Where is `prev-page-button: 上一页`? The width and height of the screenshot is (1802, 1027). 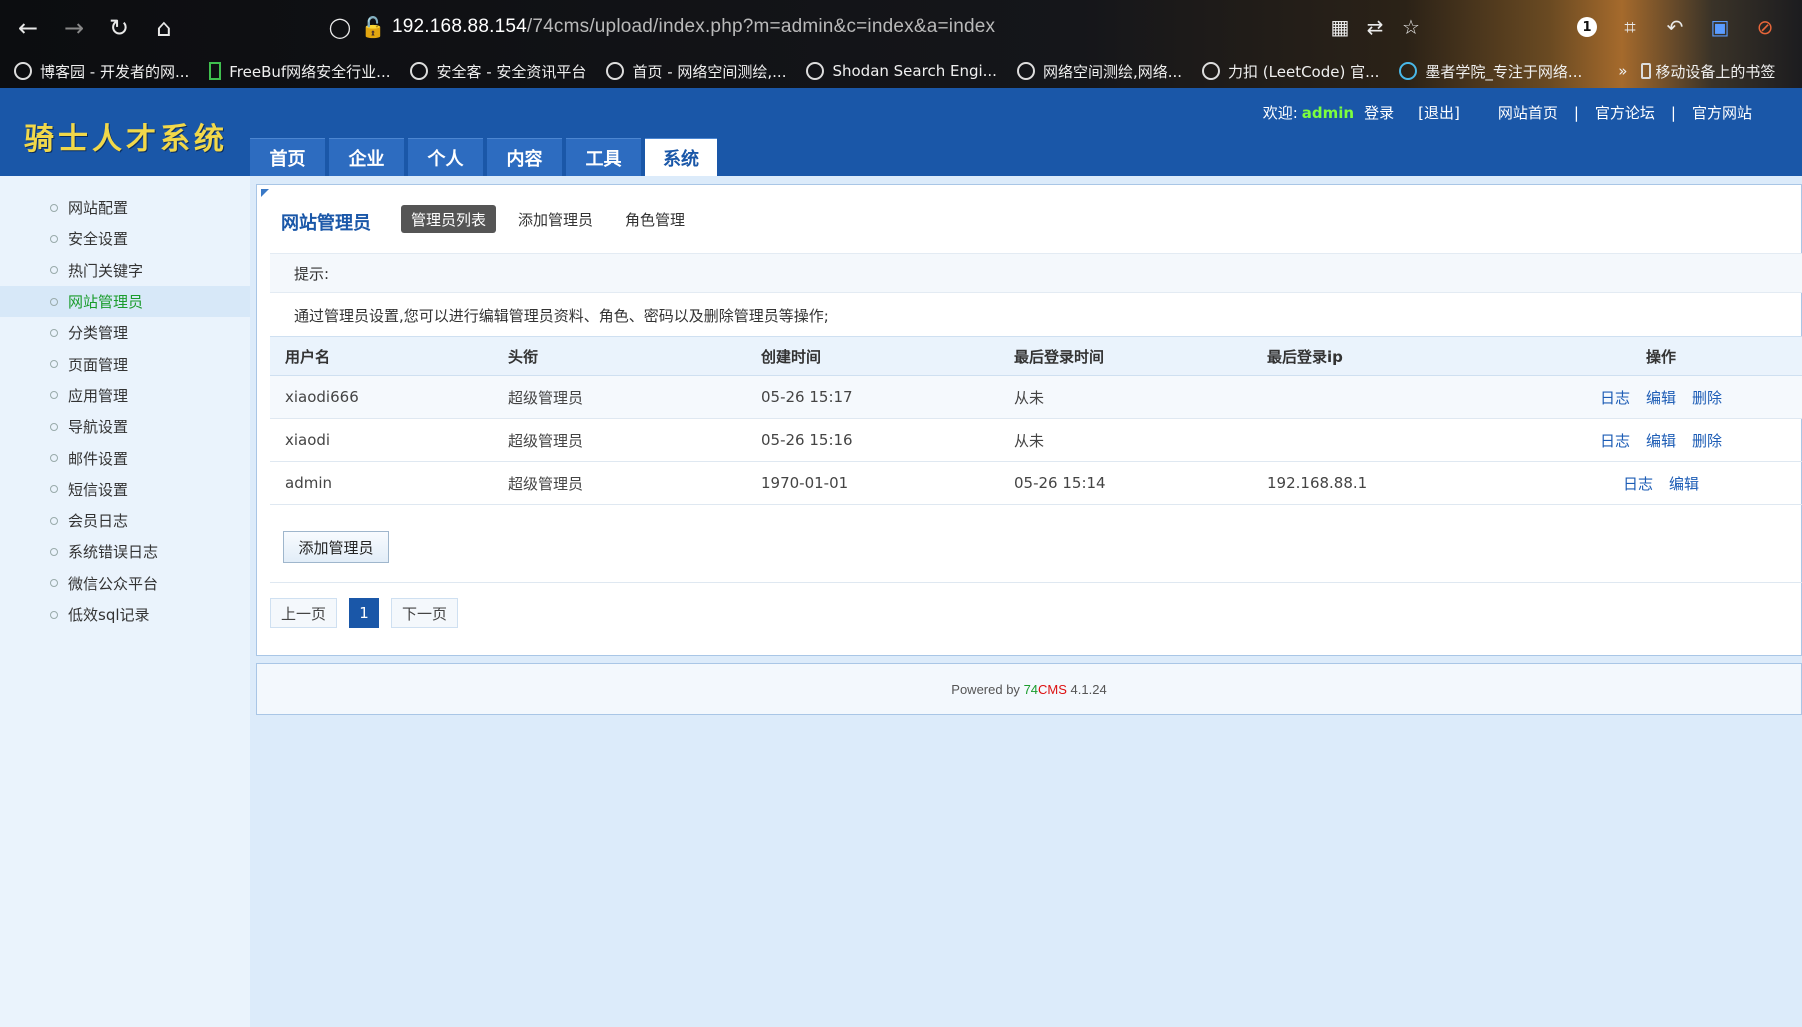
prev-page-button: 上一页 is located at coordinates (304, 613).